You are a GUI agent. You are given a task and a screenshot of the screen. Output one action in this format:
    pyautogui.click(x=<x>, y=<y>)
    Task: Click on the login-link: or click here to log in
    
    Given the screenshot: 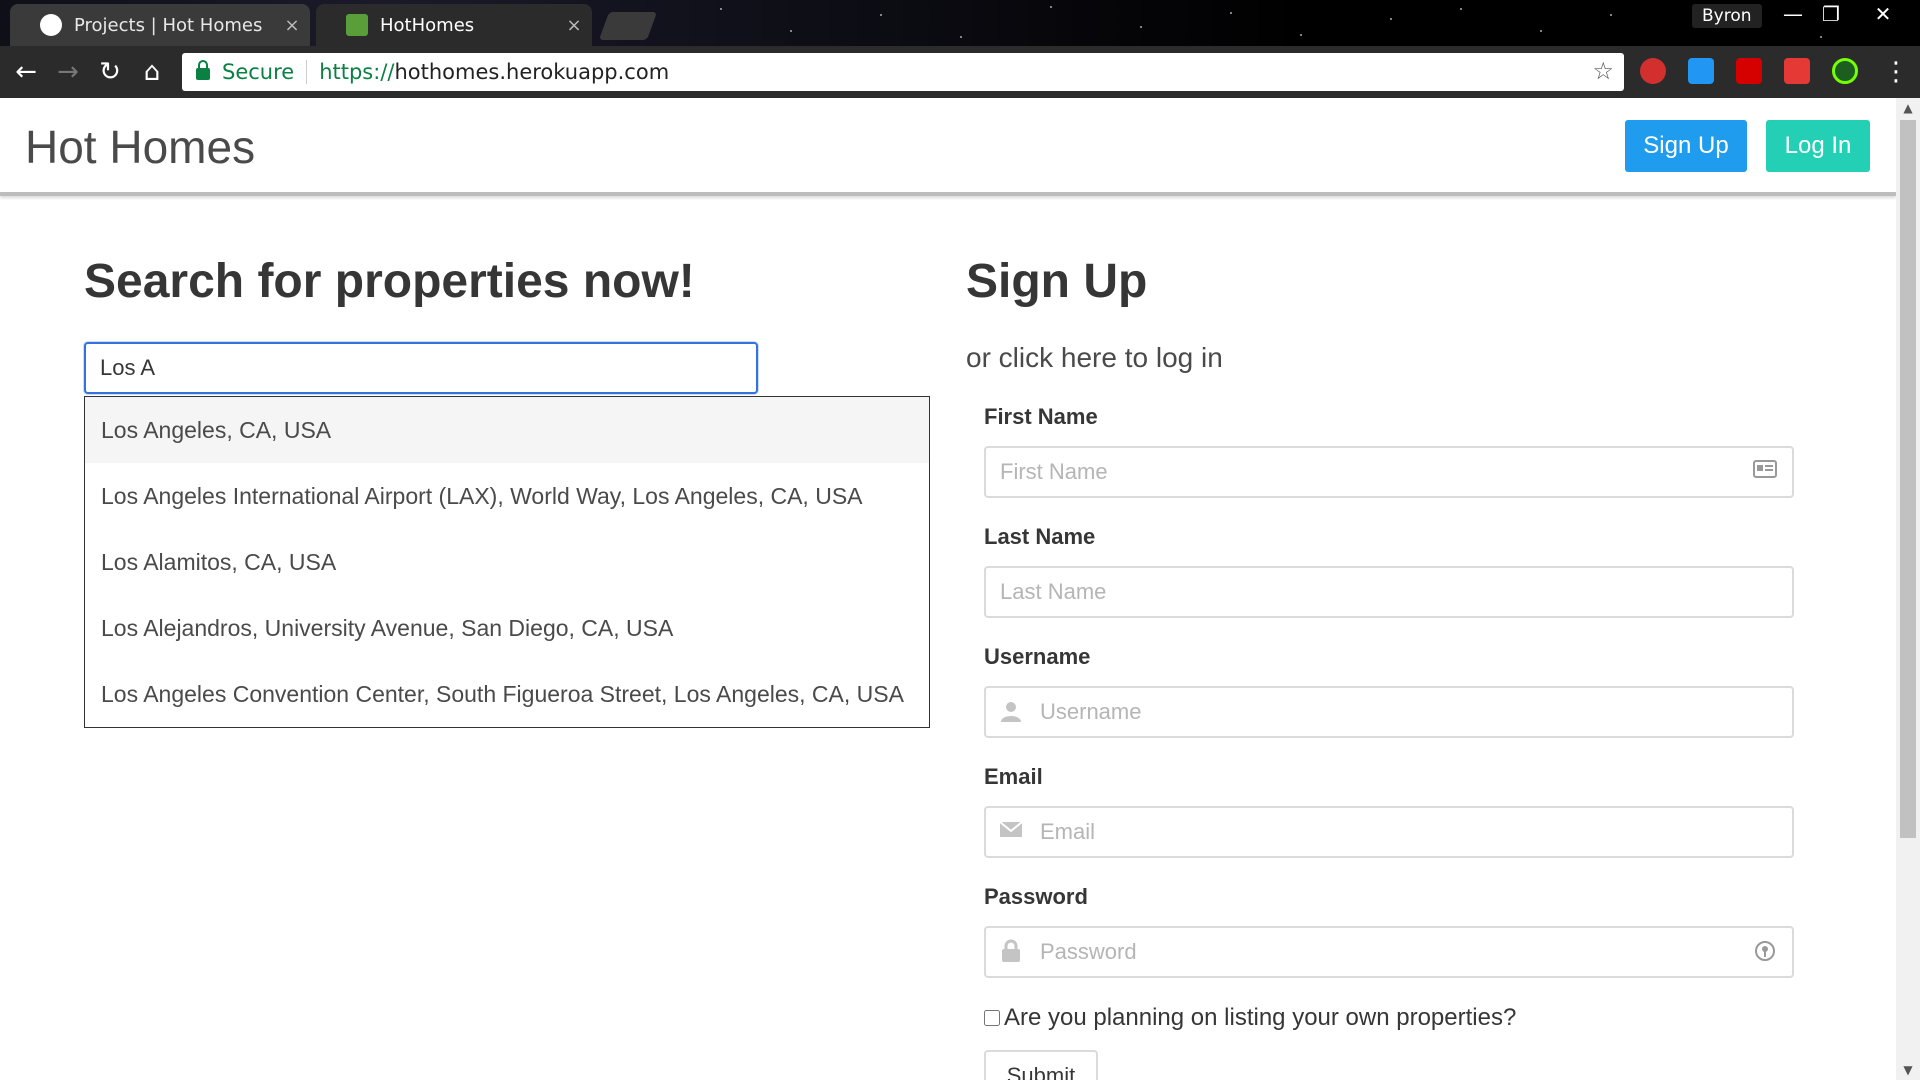 What is the action you would take?
    pyautogui.click(x=1094, y=358)
    